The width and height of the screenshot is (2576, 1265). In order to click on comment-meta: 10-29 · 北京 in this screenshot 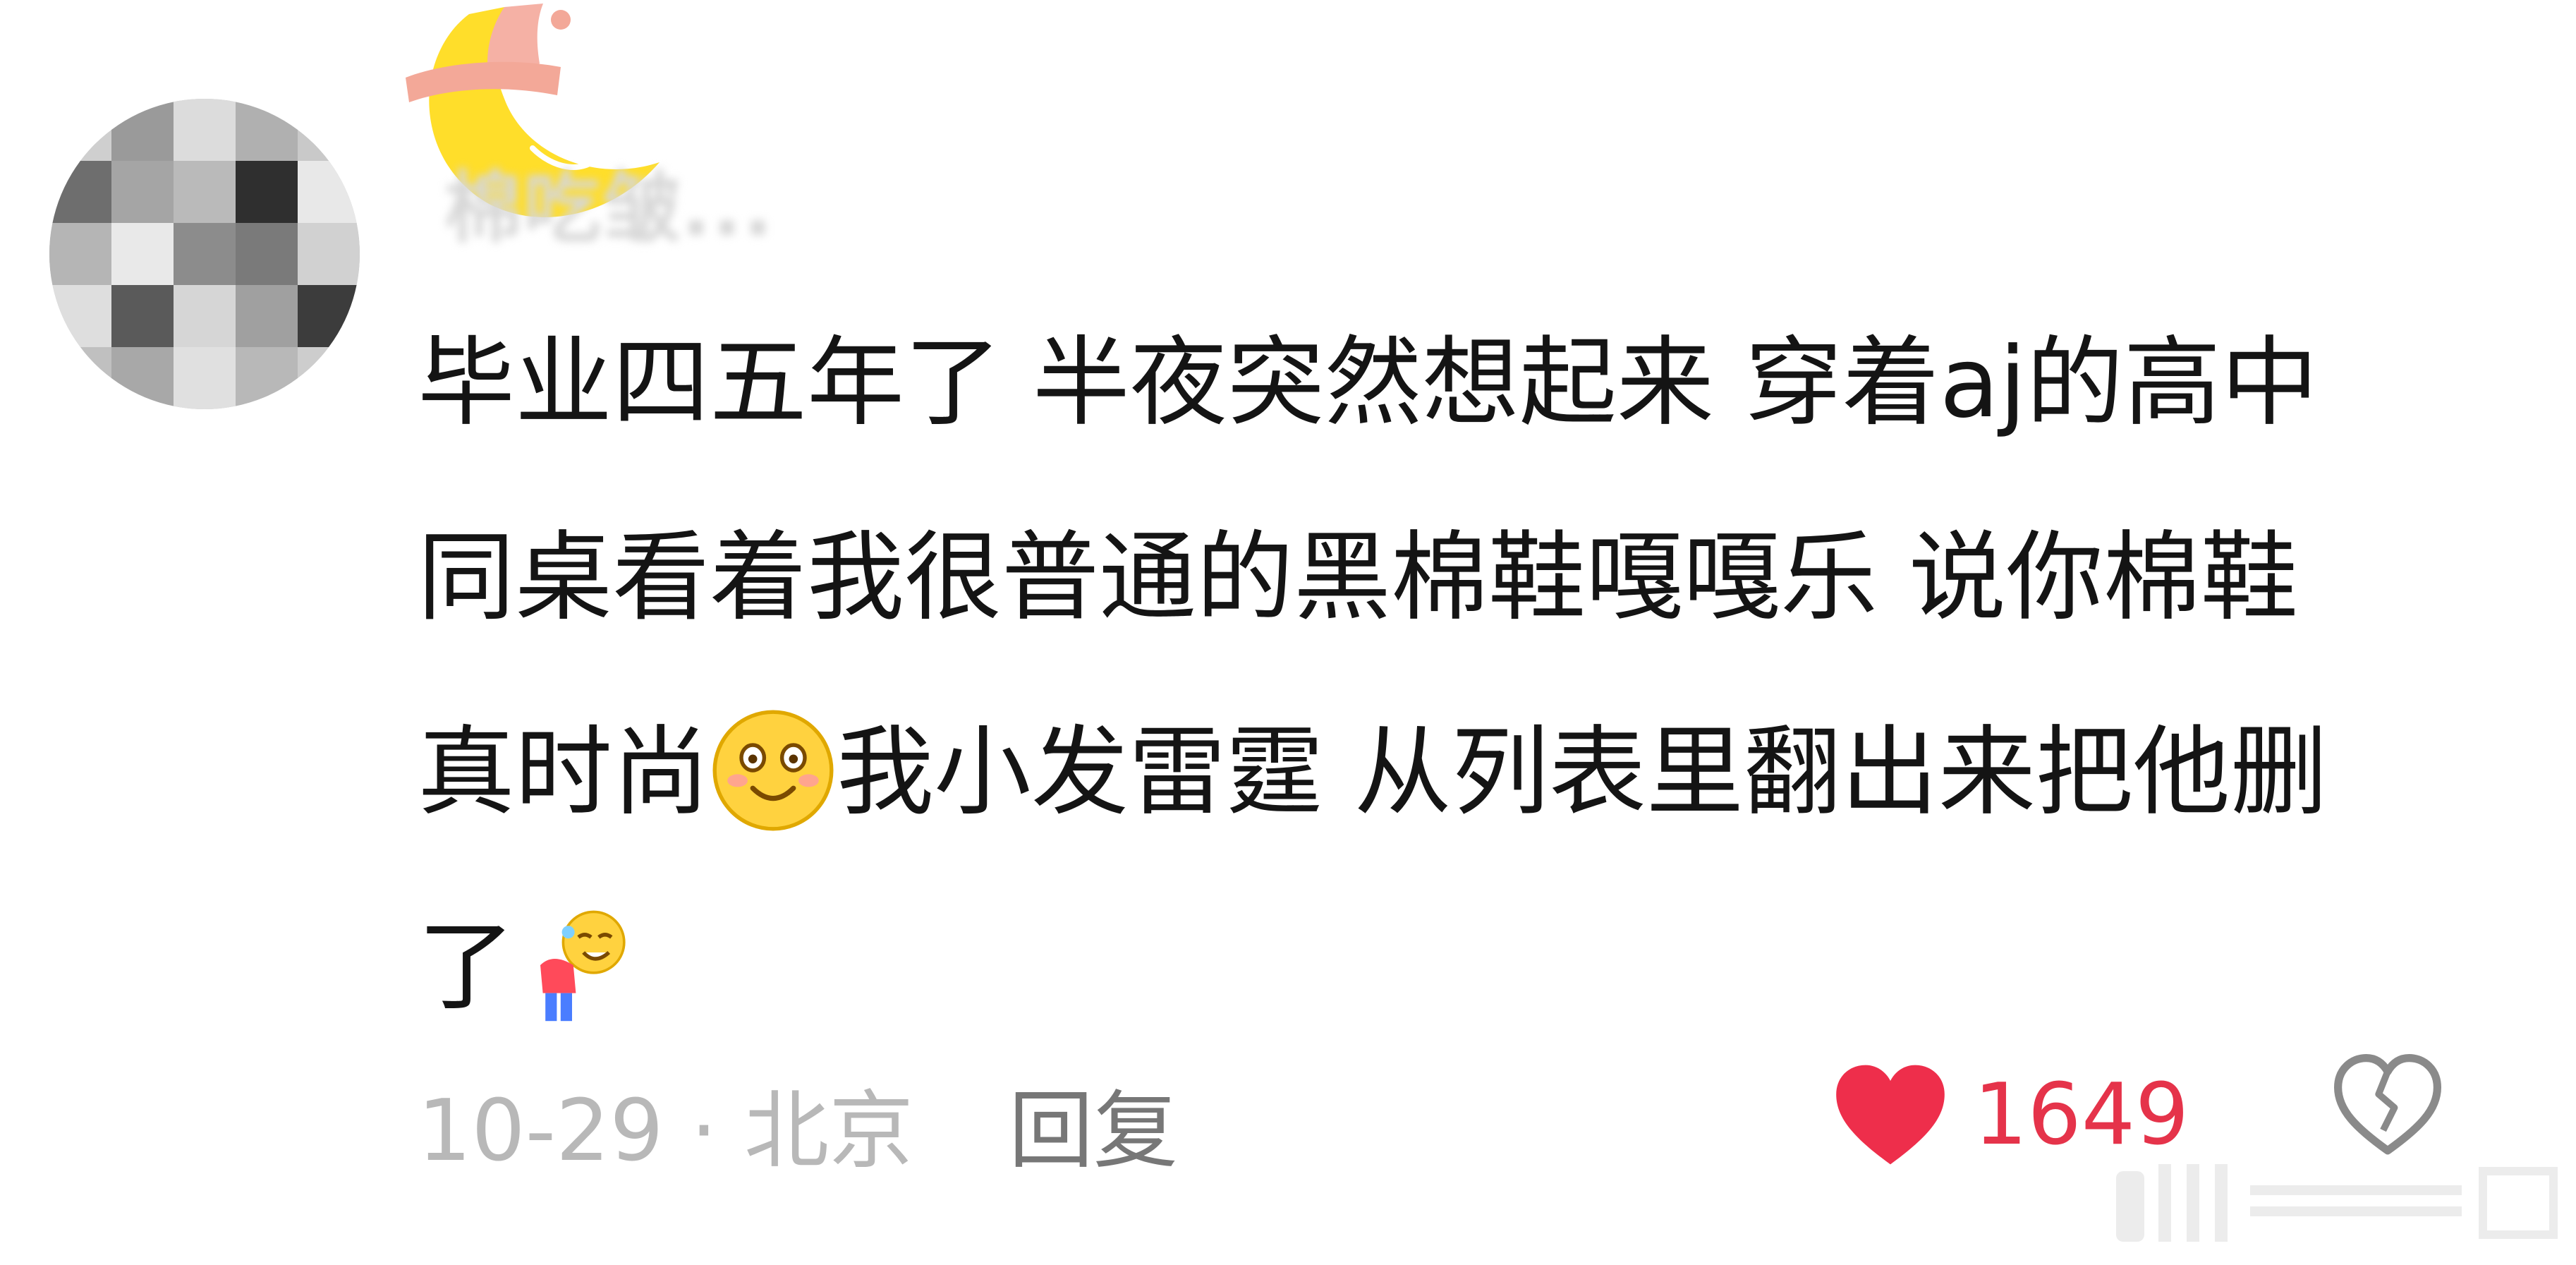, I will do `click(665, 1123)`.